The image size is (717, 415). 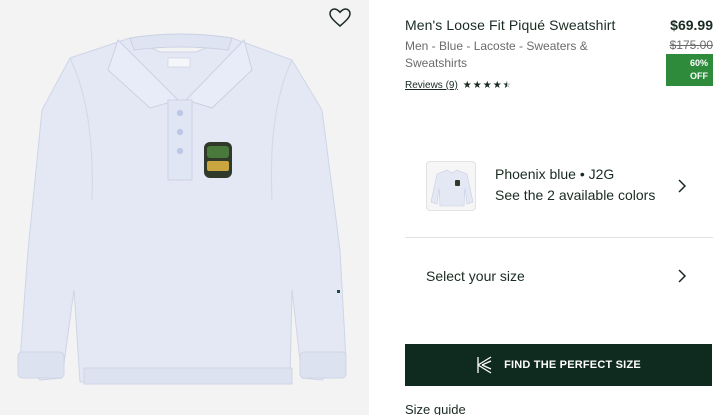 I want to click on rating-stars: ★ ★ ★ ★ ★ ★, so click(x=487, y=85).